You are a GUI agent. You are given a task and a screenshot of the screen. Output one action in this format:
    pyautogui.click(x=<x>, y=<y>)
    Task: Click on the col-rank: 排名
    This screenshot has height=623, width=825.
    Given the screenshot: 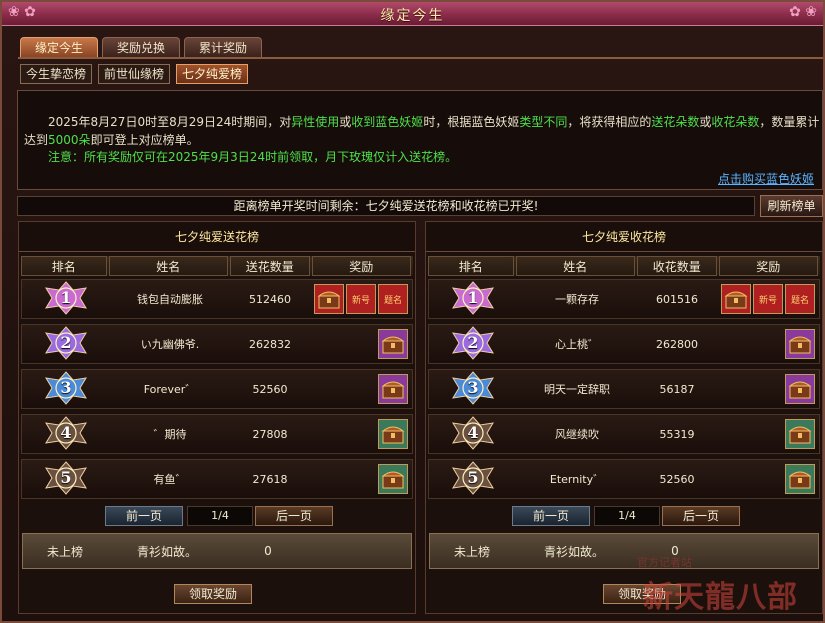 What is the action you would take?
    pyautogui.click(x=471, y=266)
    